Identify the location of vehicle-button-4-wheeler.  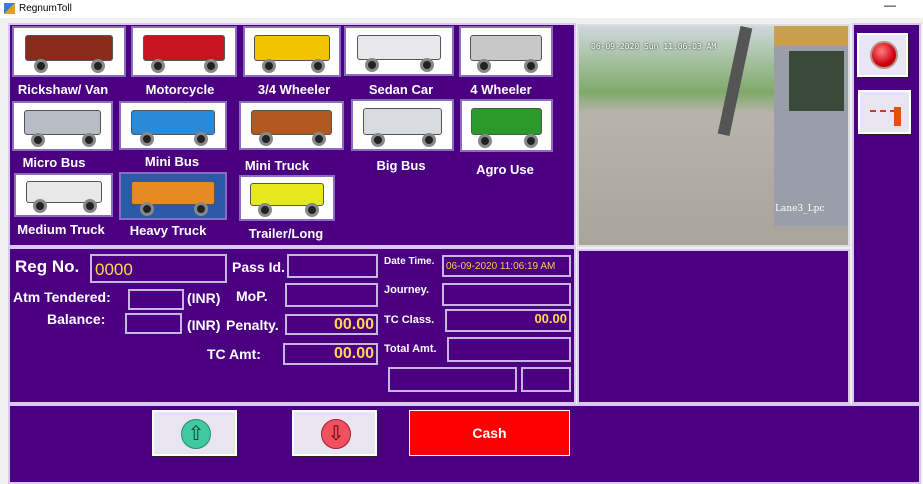
(506, 51).